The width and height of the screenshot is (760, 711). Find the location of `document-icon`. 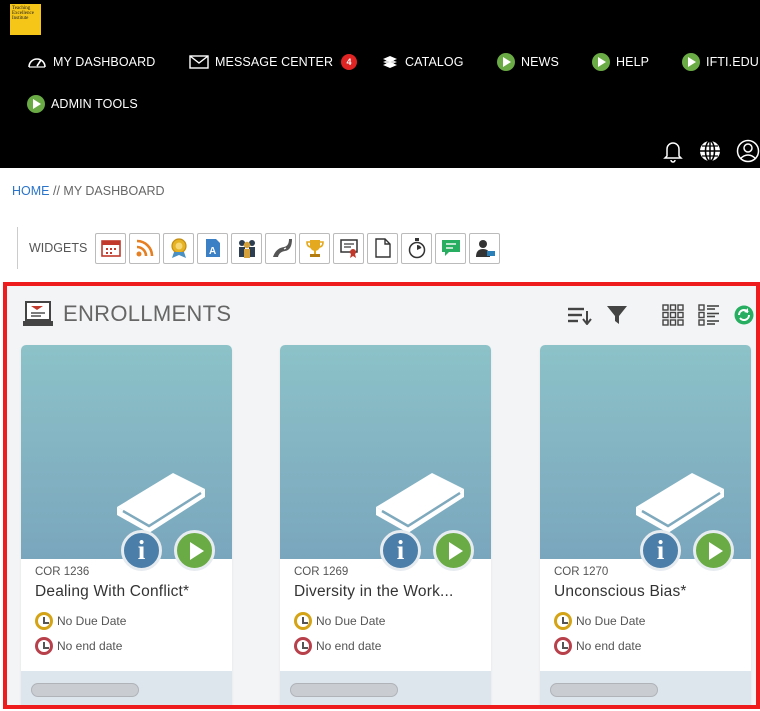

document-icon is located at coordinates (383, 248).